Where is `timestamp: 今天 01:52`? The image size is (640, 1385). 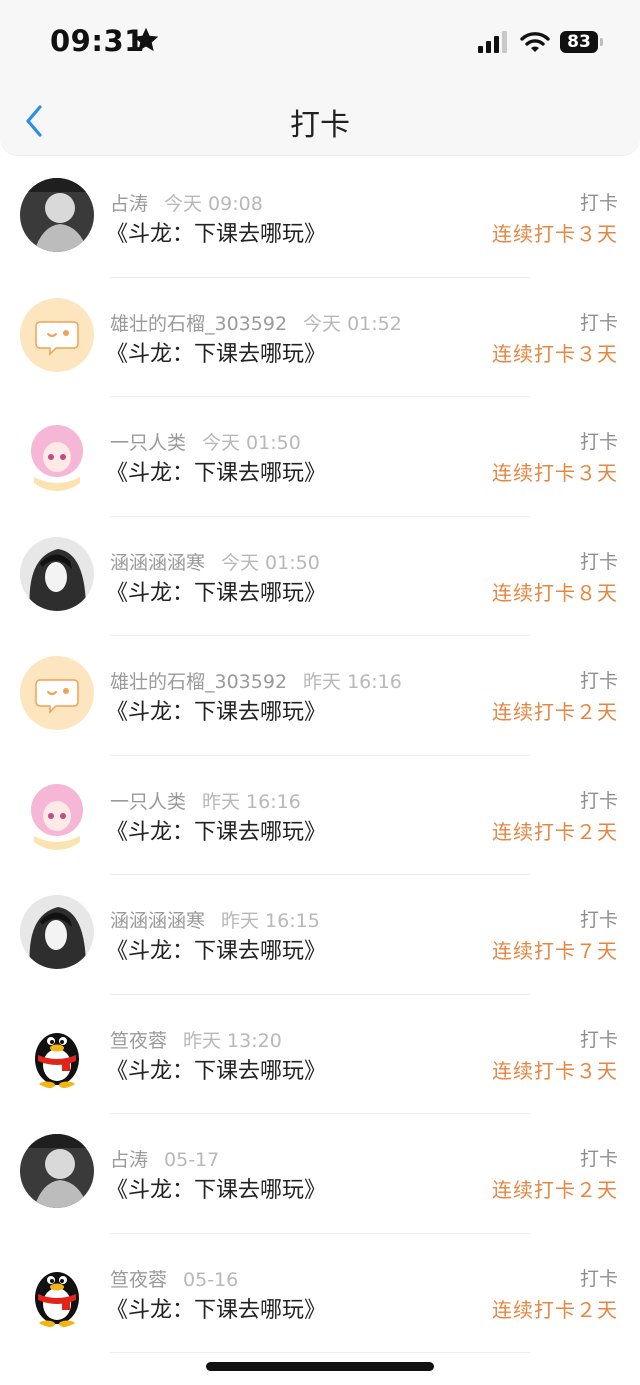 timestamp: 今天 01:52 is located at coordinates (352, 323).